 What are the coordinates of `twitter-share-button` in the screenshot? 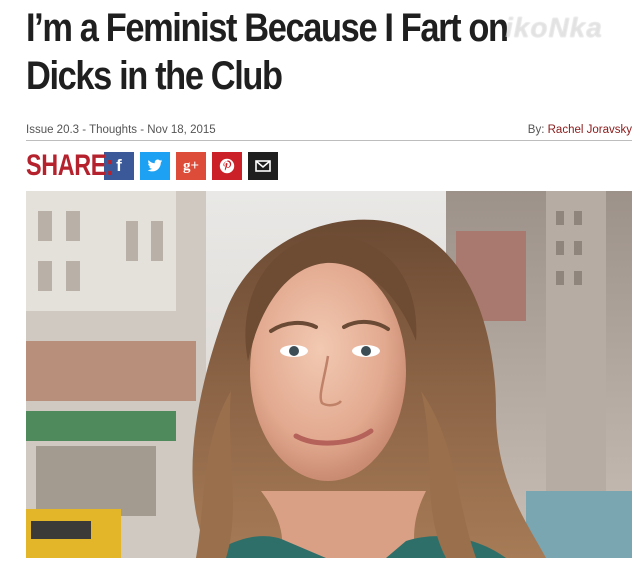 It's located at (155, 166).